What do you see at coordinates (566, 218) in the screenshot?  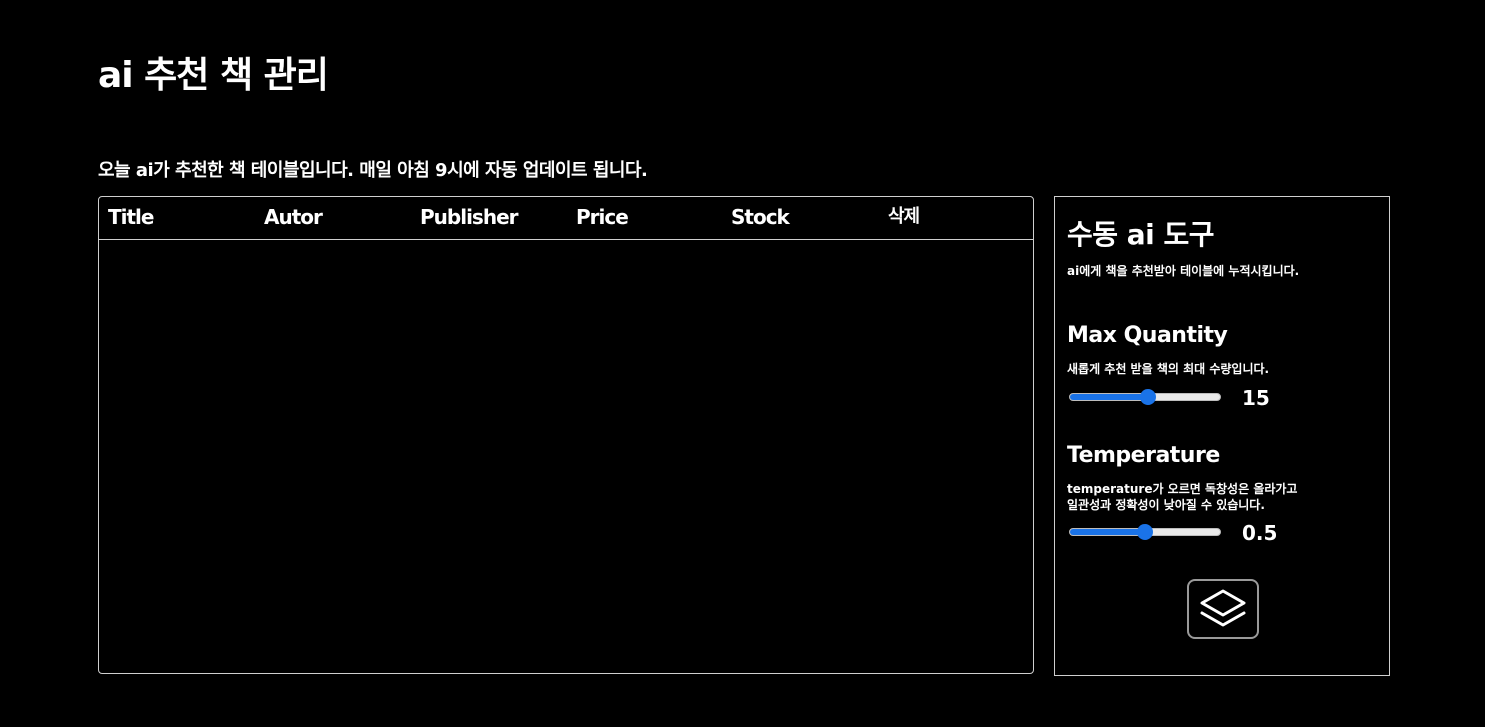 I see `table-header-row: Title Autor Publisher Price Stock 삭제` at bounding box center [566, 218].